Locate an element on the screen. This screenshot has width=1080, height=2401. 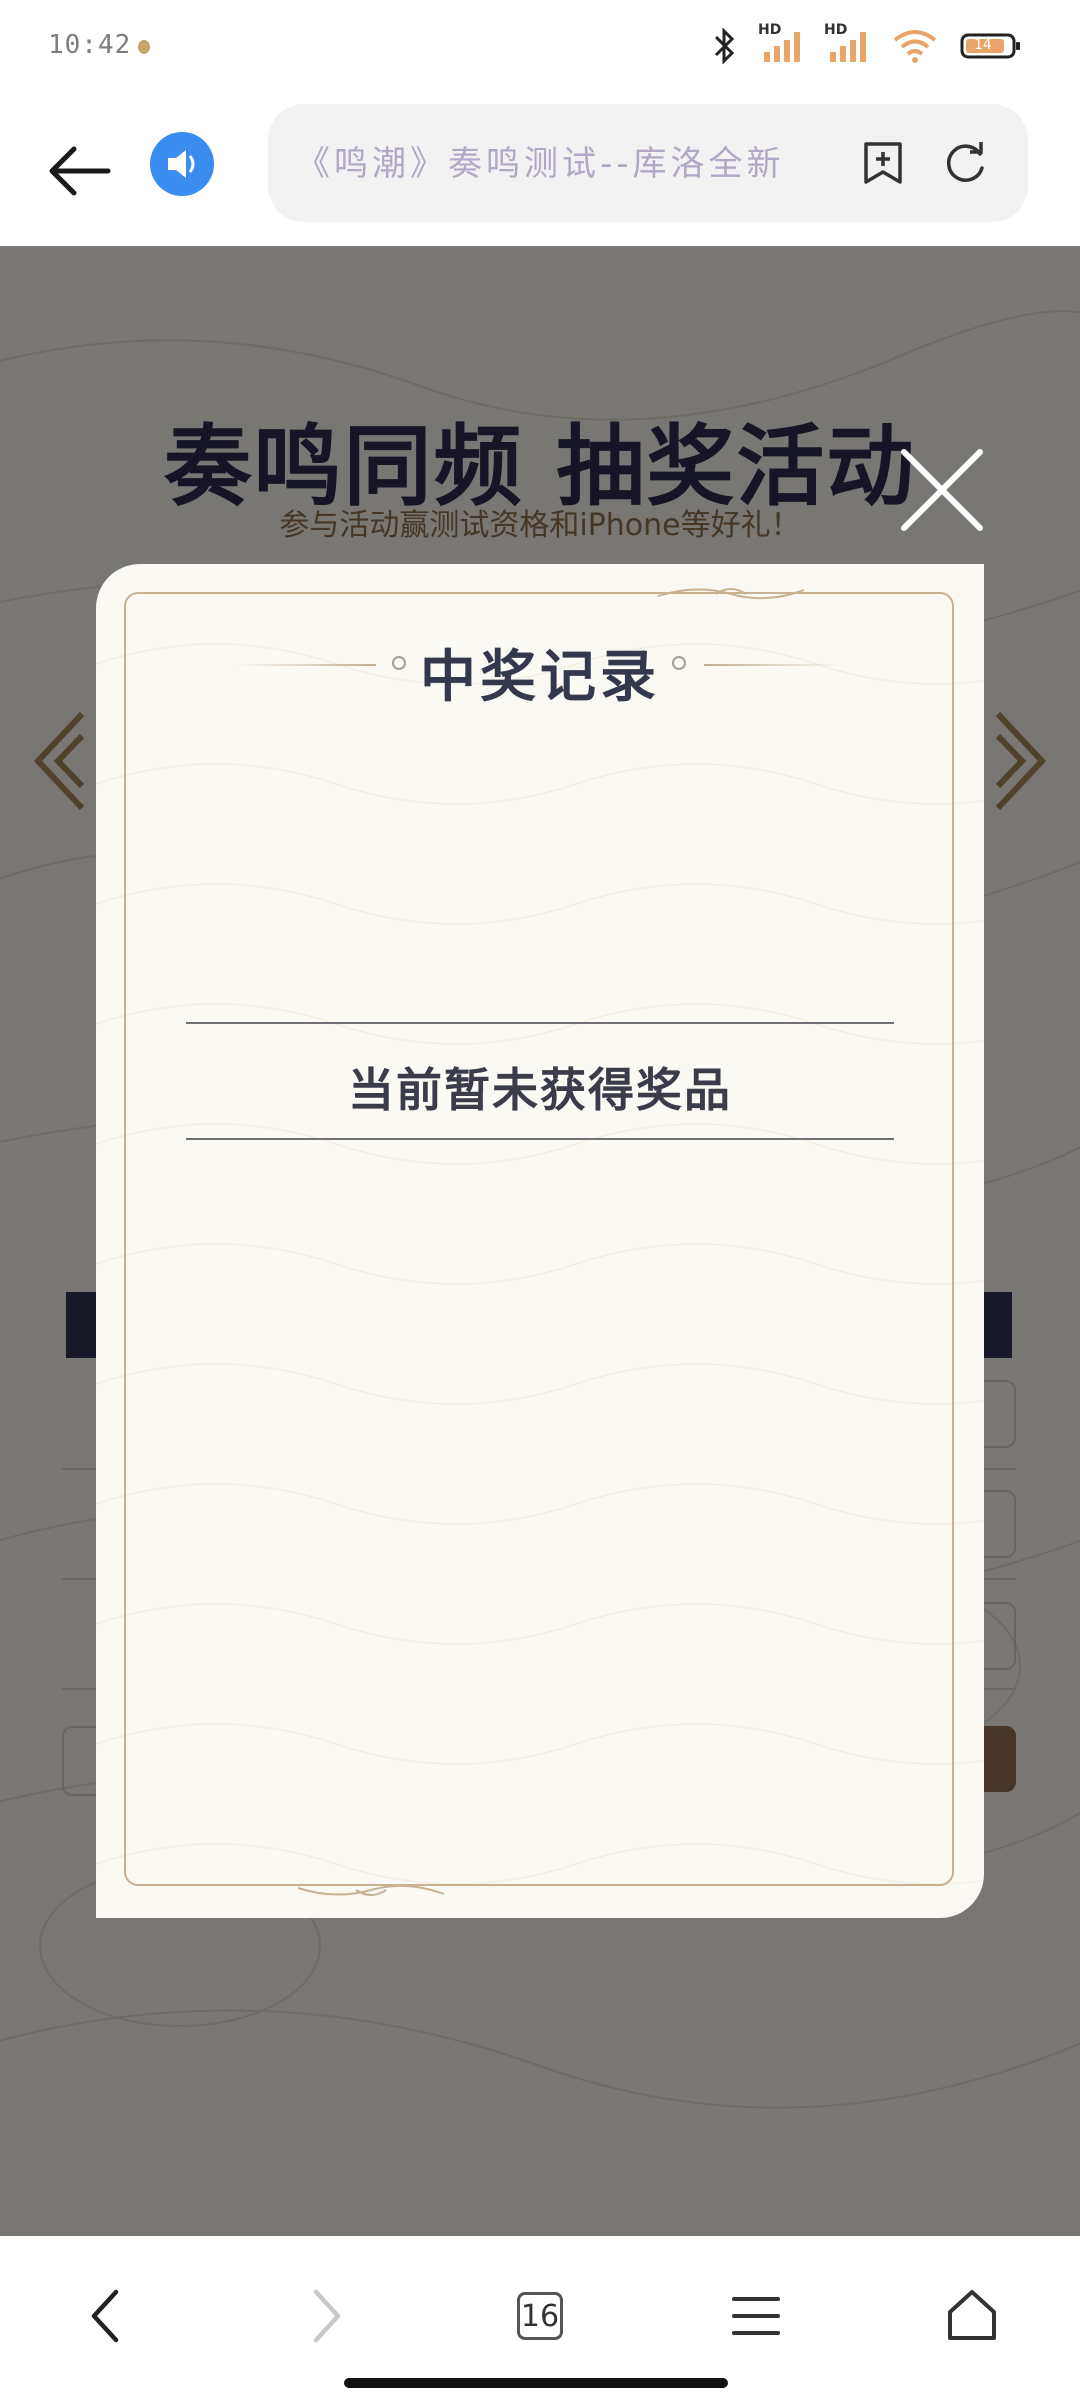
status-icons: HD HD 14 is located at coordinates (867, 45).